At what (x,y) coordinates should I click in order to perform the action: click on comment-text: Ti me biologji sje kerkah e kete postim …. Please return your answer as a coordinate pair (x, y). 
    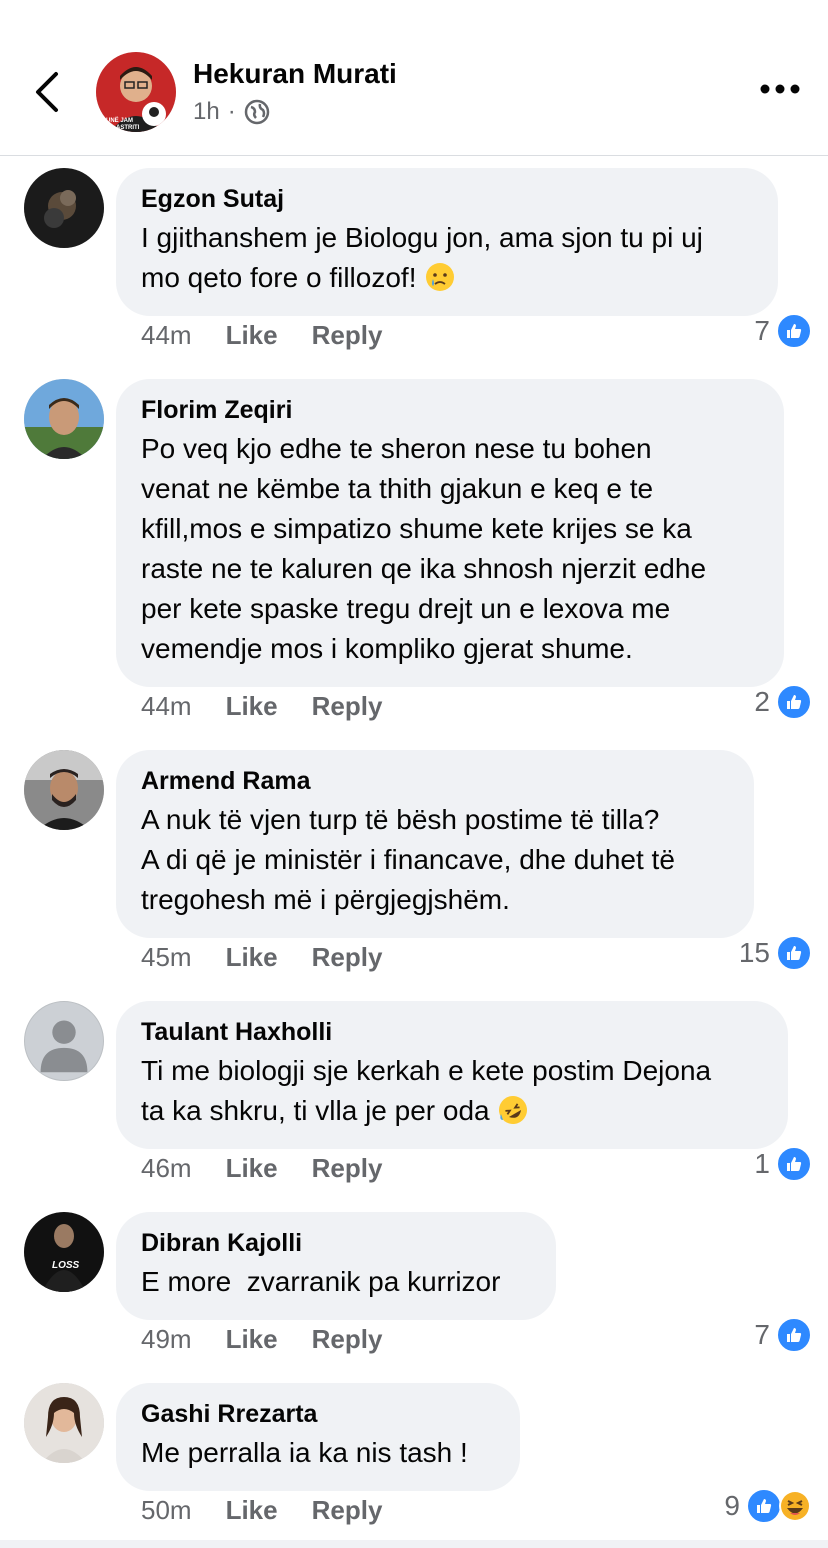
    Looking at the image, I should click on (452, 1091).